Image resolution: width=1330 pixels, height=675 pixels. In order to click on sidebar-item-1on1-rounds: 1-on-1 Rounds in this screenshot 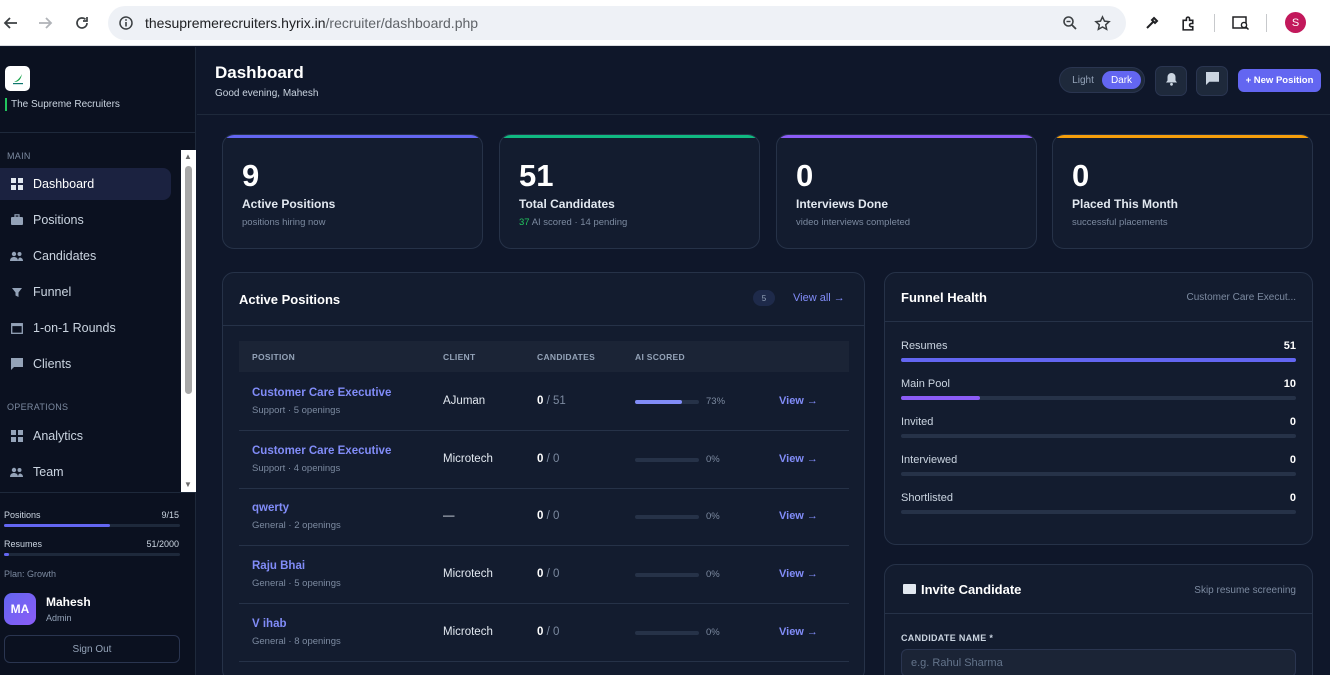, I will do `click(85, 328)`.